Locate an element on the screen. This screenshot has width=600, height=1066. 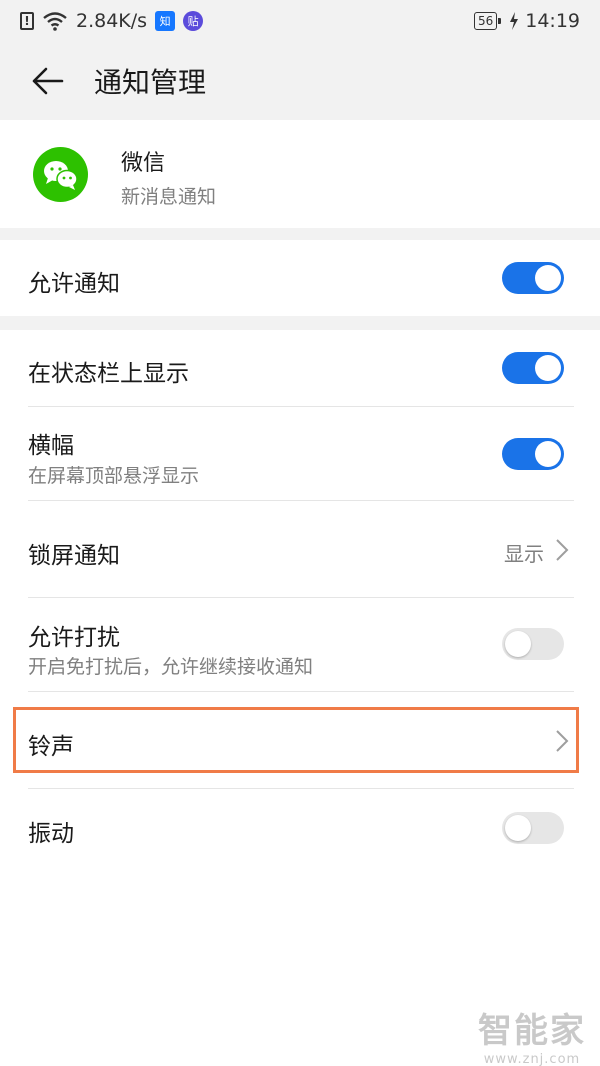
app-name: 微信 is located at coordinates (143, 163).